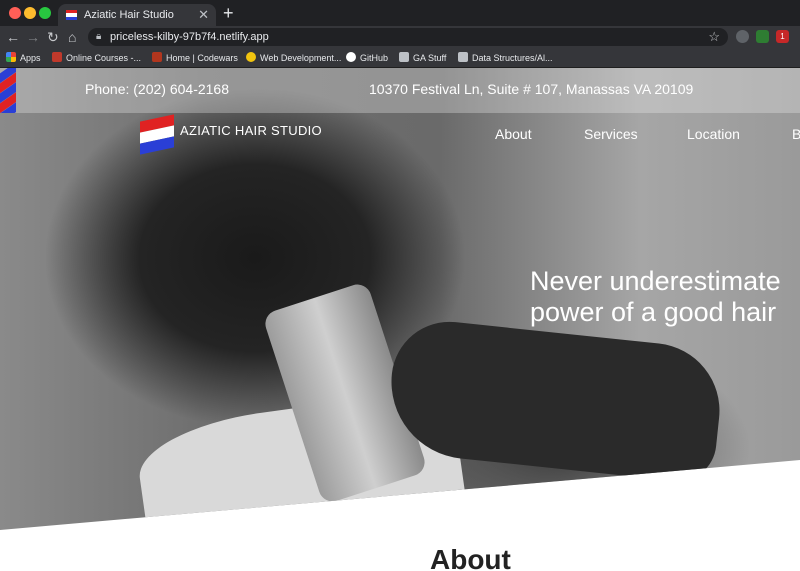 The width and height of the screenshot is (800, 571). I want to click on phone-number: Phone: (202) 604-2168, so click(157, 89).